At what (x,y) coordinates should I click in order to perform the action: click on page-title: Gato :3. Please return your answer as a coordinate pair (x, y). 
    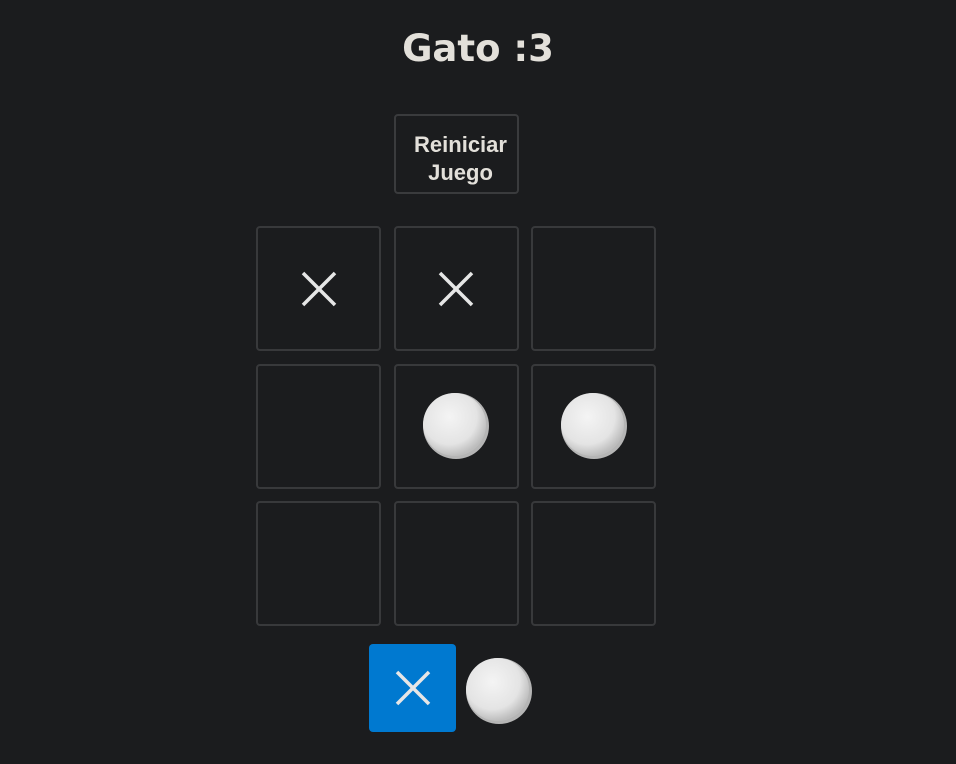
    Looking at the image, I should click on (478, 48).